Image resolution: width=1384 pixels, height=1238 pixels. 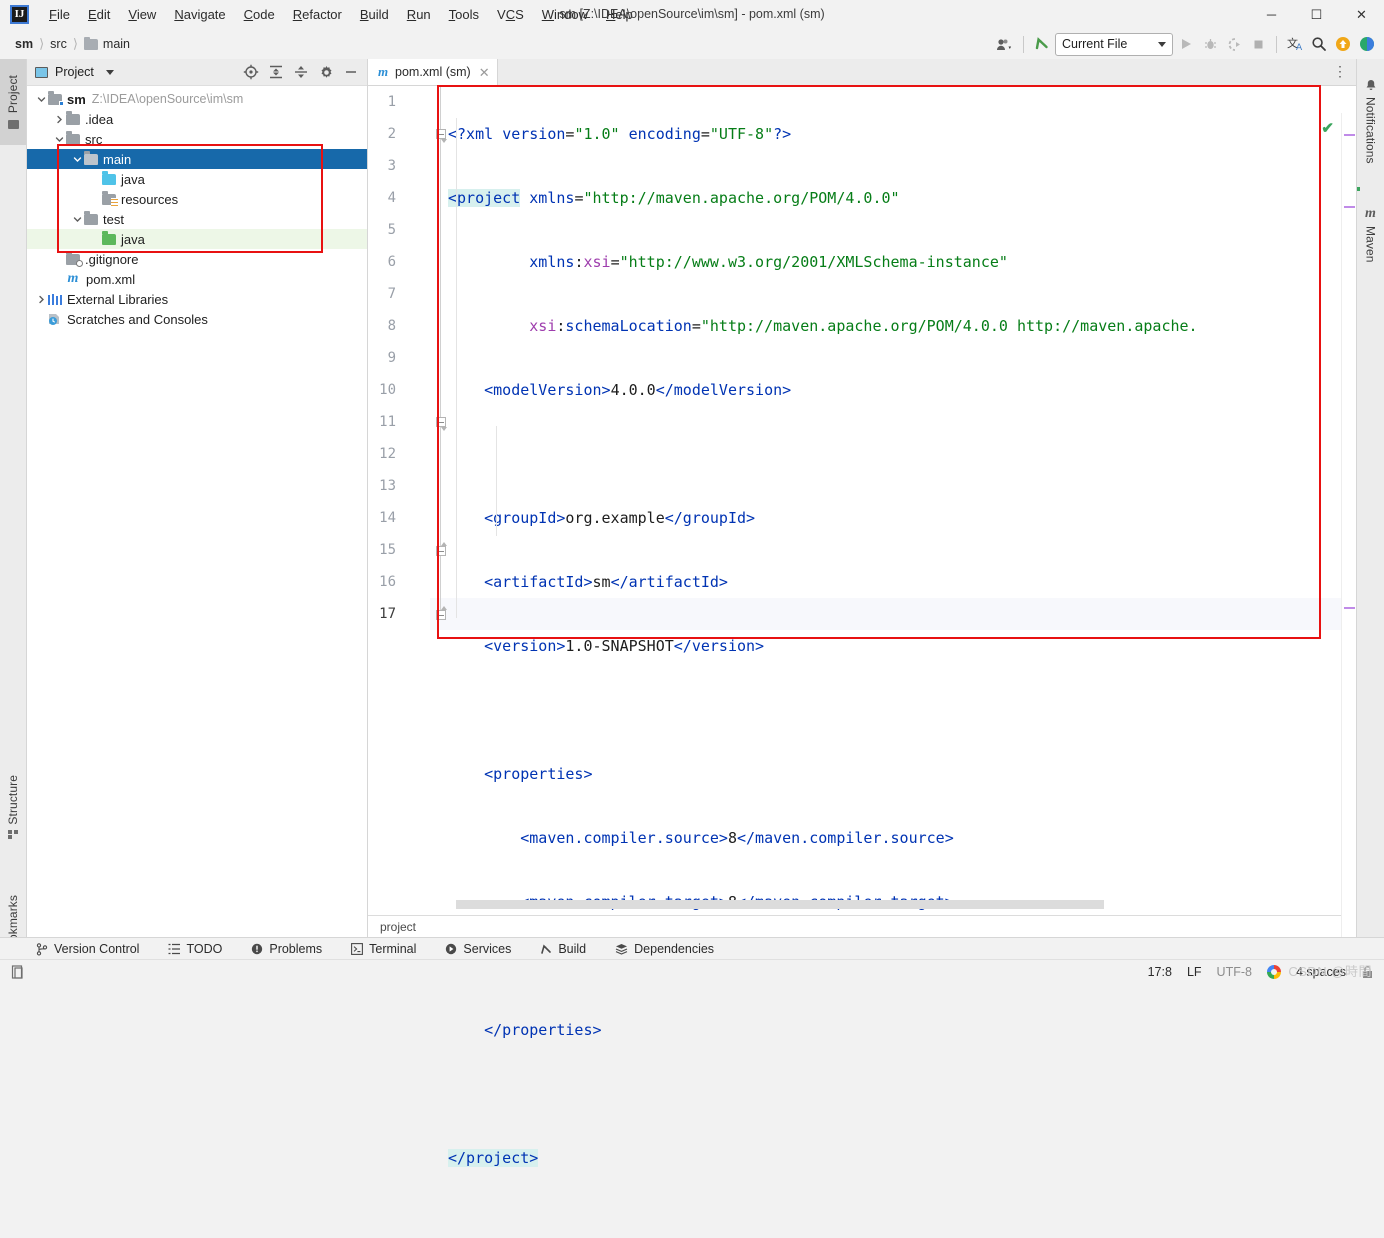 I want to click on expand-all-icon, so click(x=276, y=72).